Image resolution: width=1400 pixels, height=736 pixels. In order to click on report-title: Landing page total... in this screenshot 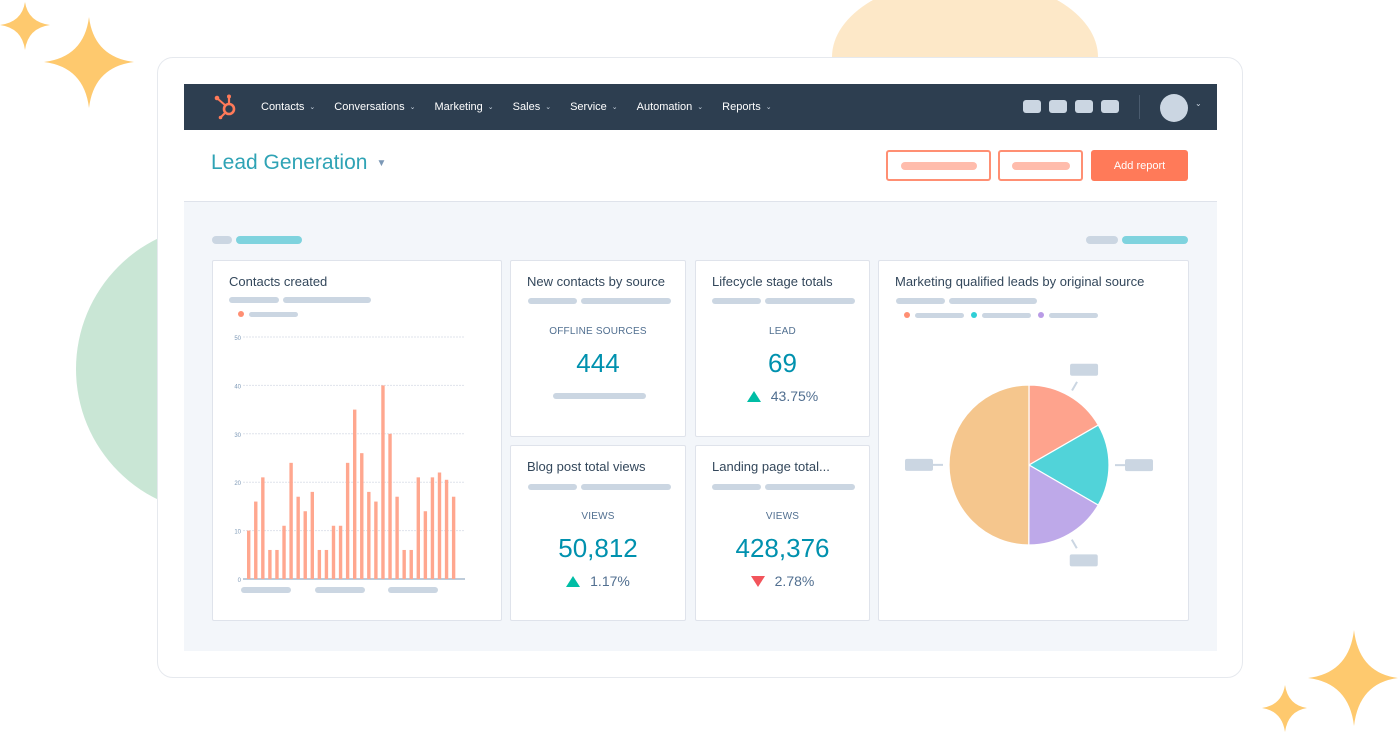, I will do `click(771, 466)`.